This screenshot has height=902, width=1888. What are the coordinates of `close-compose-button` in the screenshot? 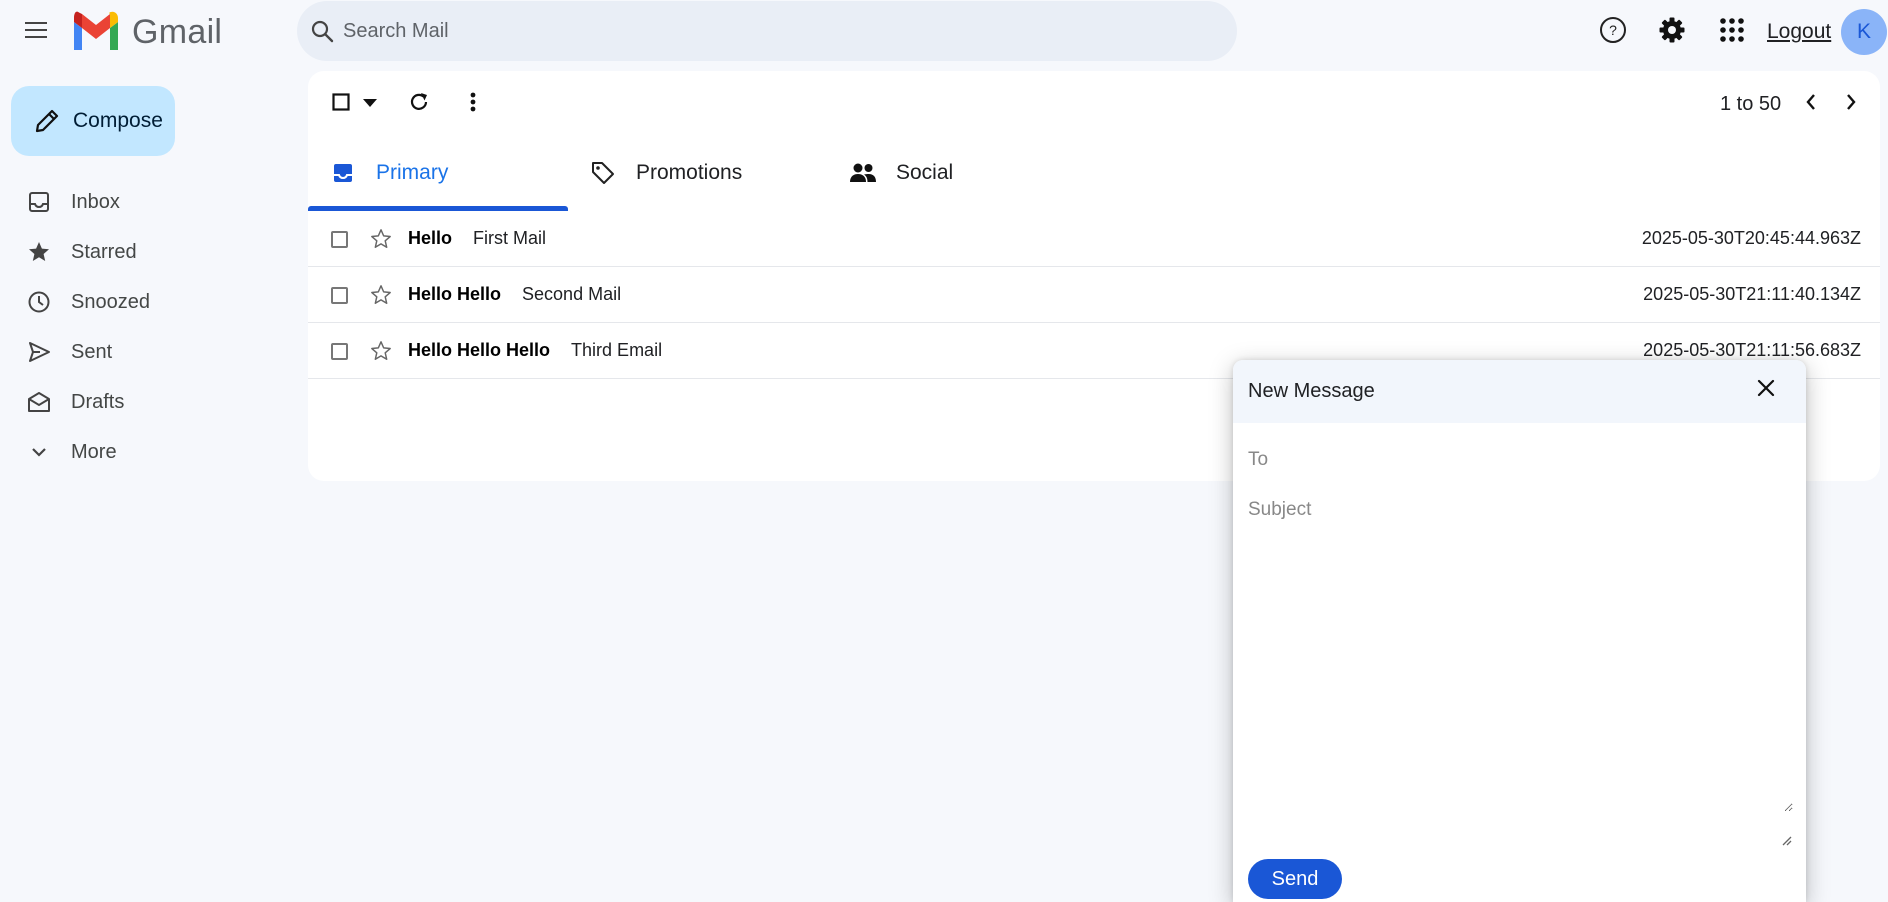 It's located at (1766, 390).